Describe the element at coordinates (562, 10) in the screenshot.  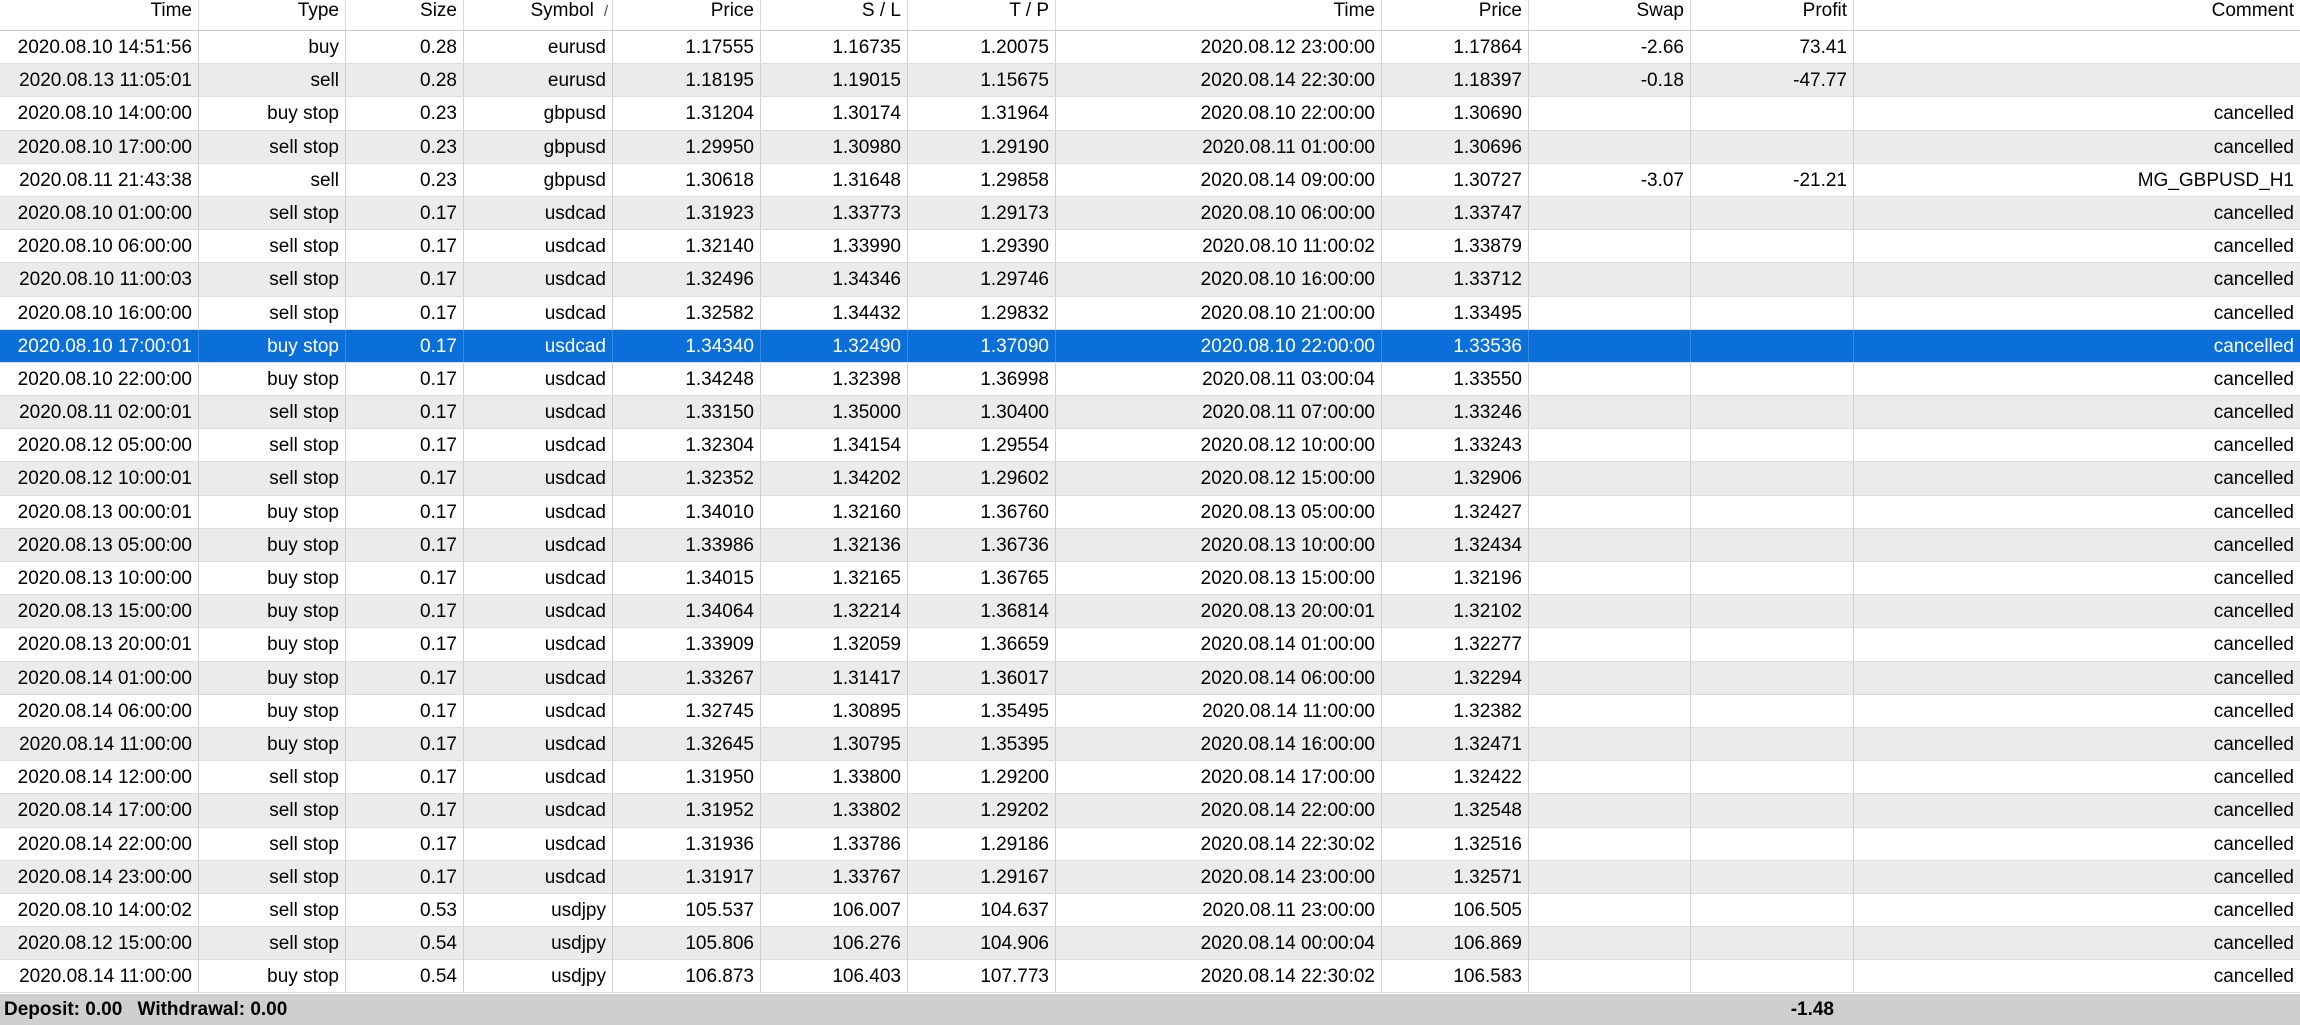
I see `column-header-symbol-label: Symbol` at that location.